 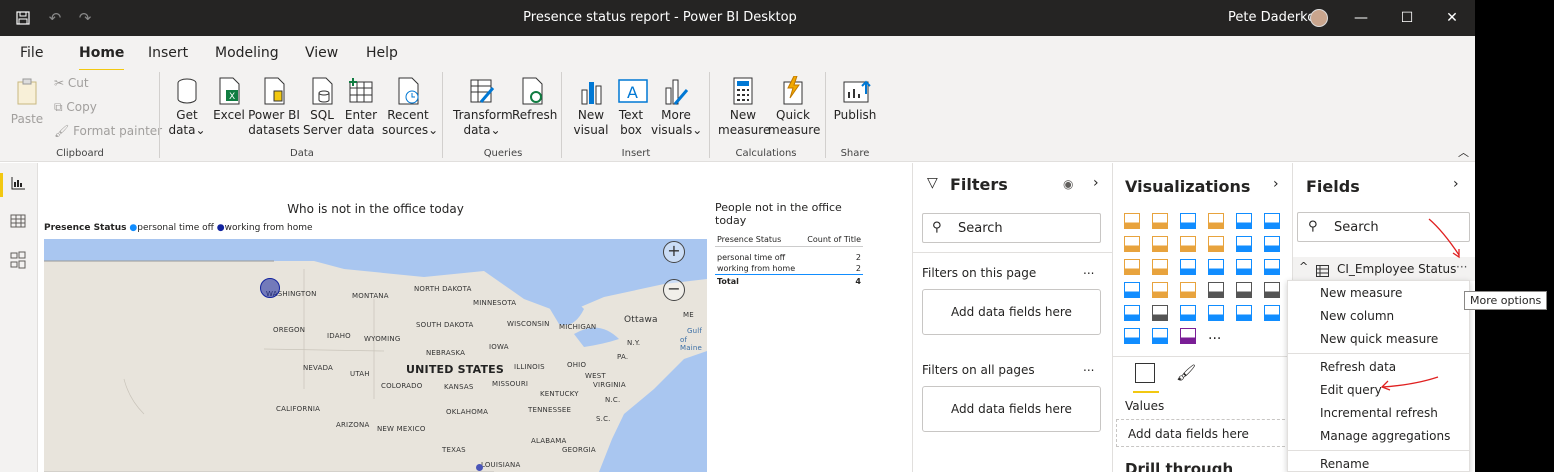 What do you see at coordinates (168, 53) in the screenshot?
I see `tab-insert: Insert` at bounding box center [168, 53].